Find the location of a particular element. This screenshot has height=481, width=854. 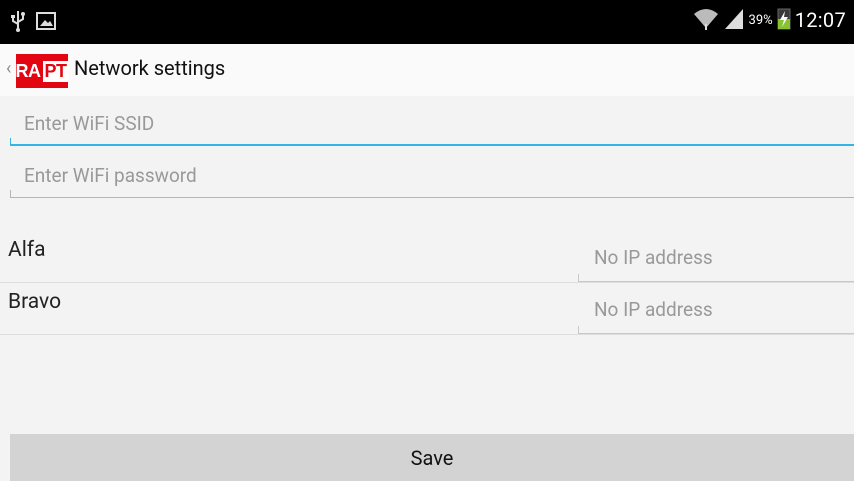

device-row: Alfa No IP address is located at coordinates (427, 256).